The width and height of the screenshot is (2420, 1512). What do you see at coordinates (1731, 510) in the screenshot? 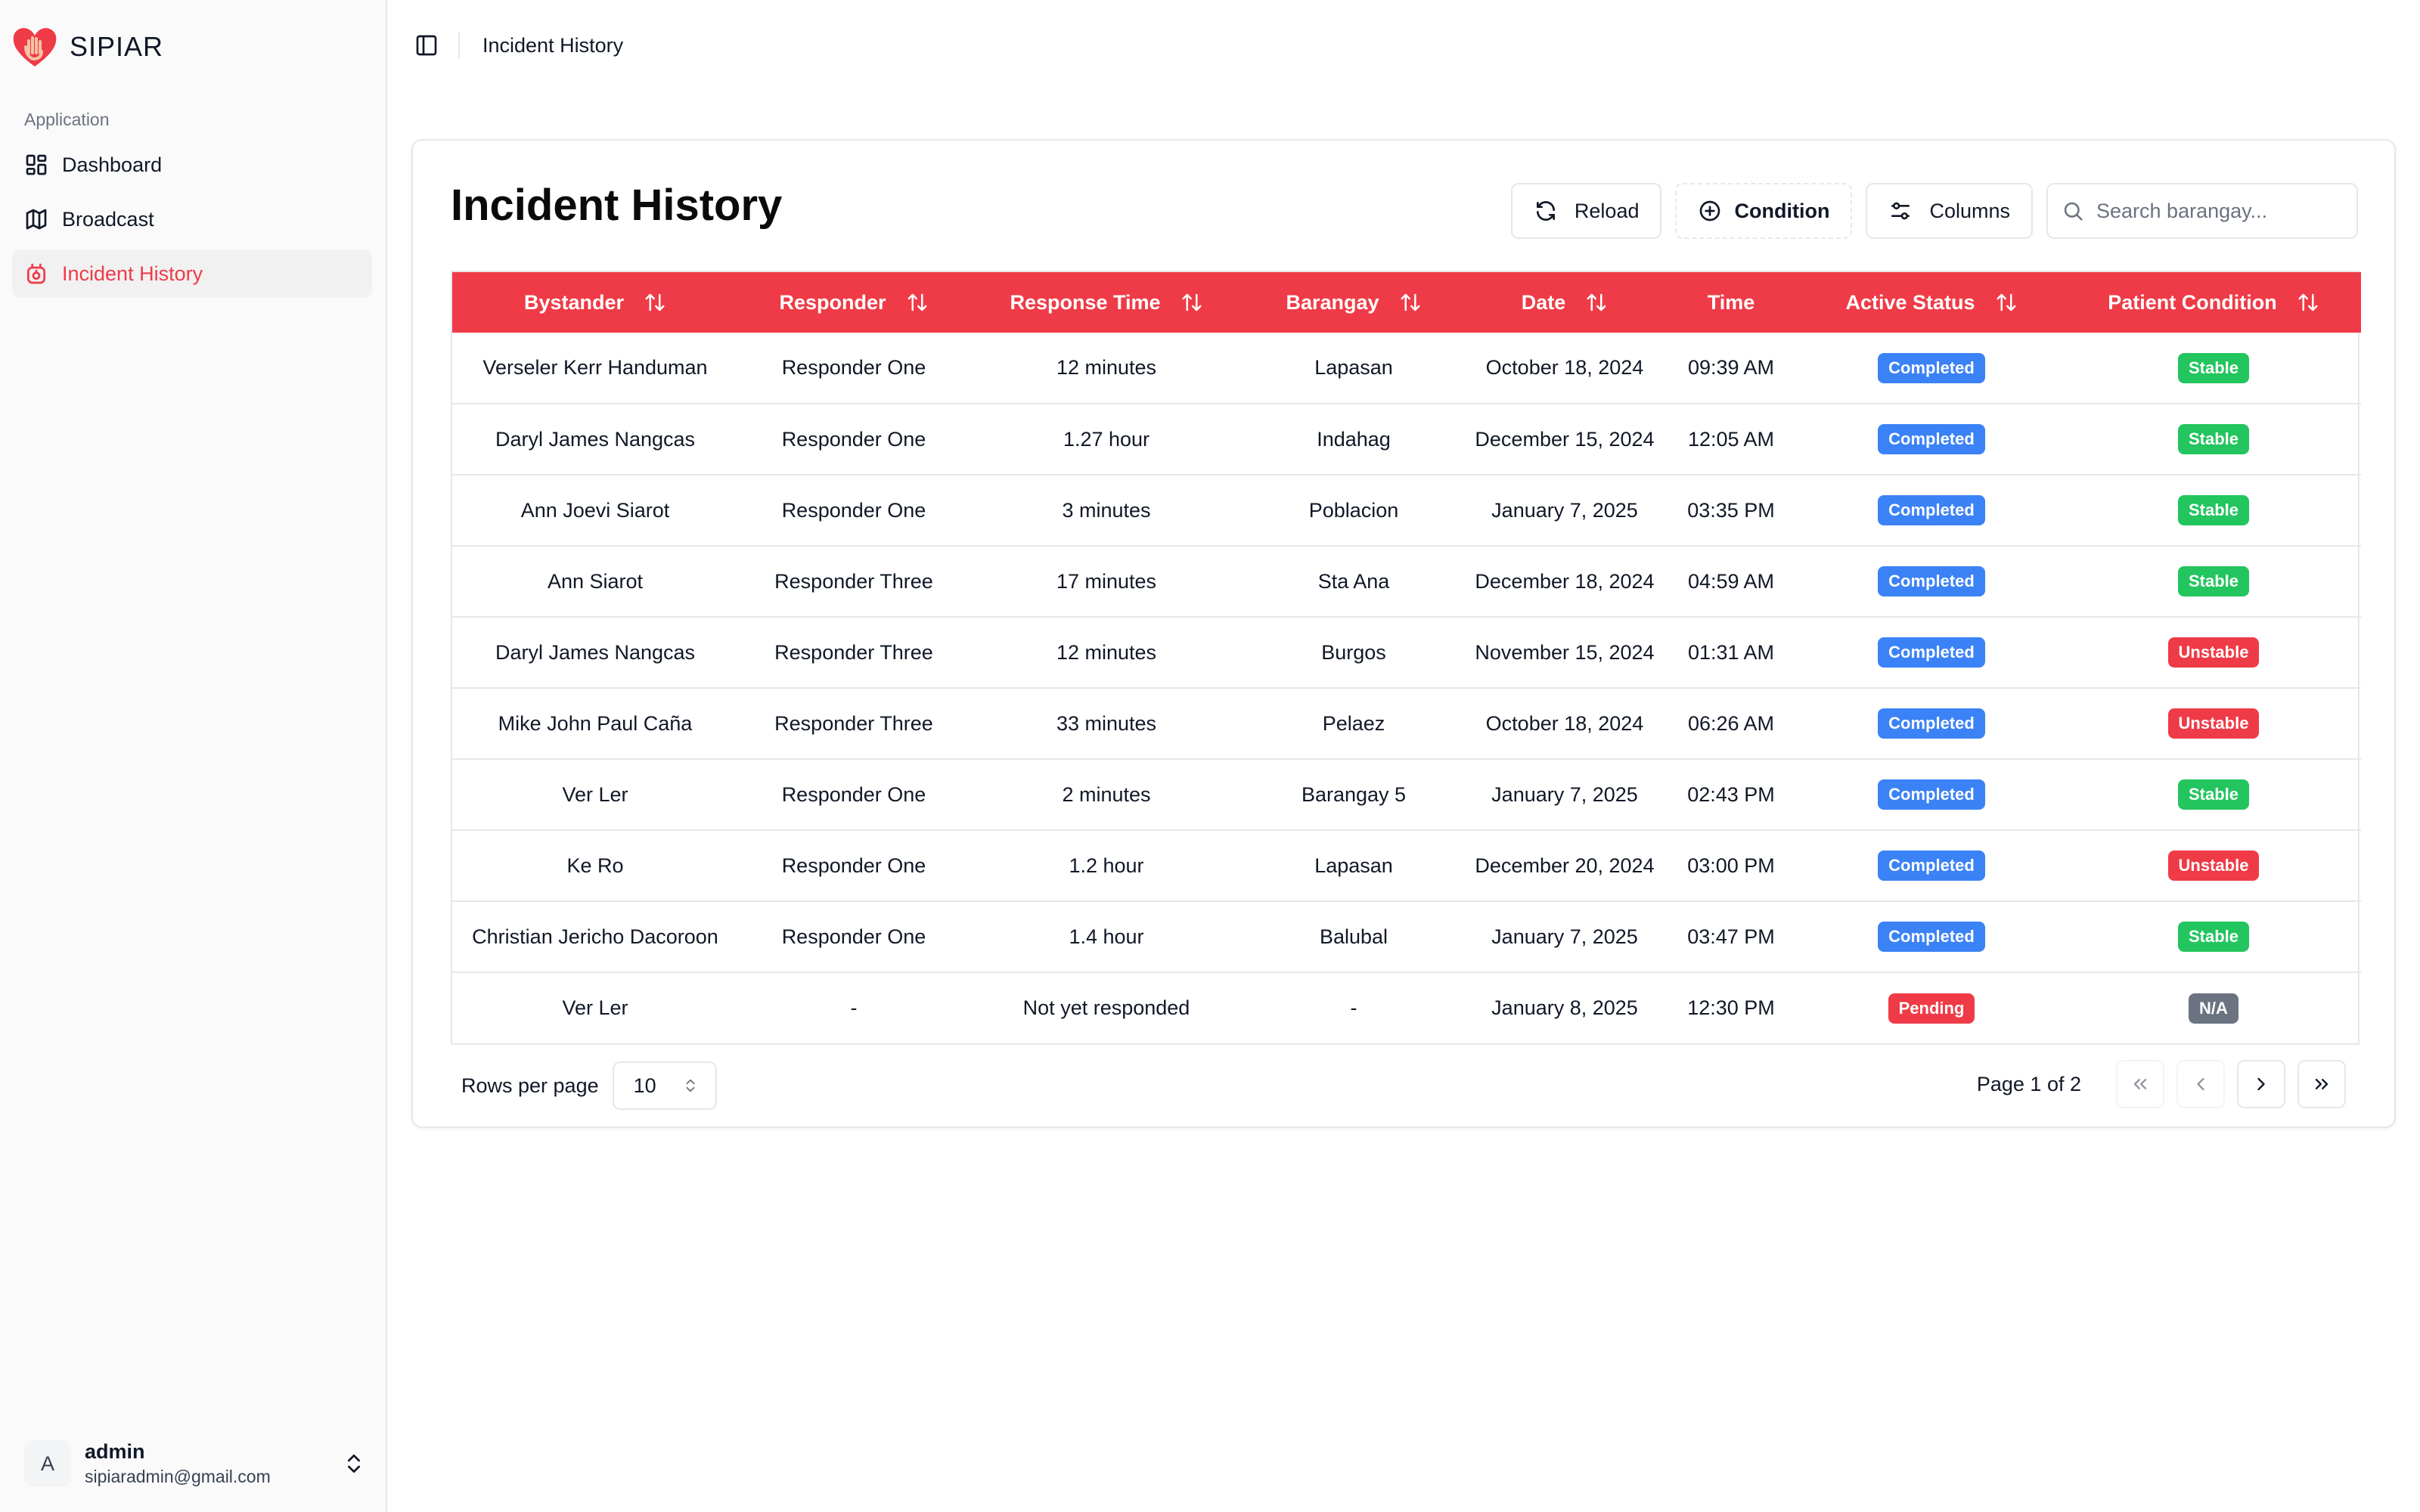
I see `time-cell: 03:35 PM` at bounding box center [1731, 510].